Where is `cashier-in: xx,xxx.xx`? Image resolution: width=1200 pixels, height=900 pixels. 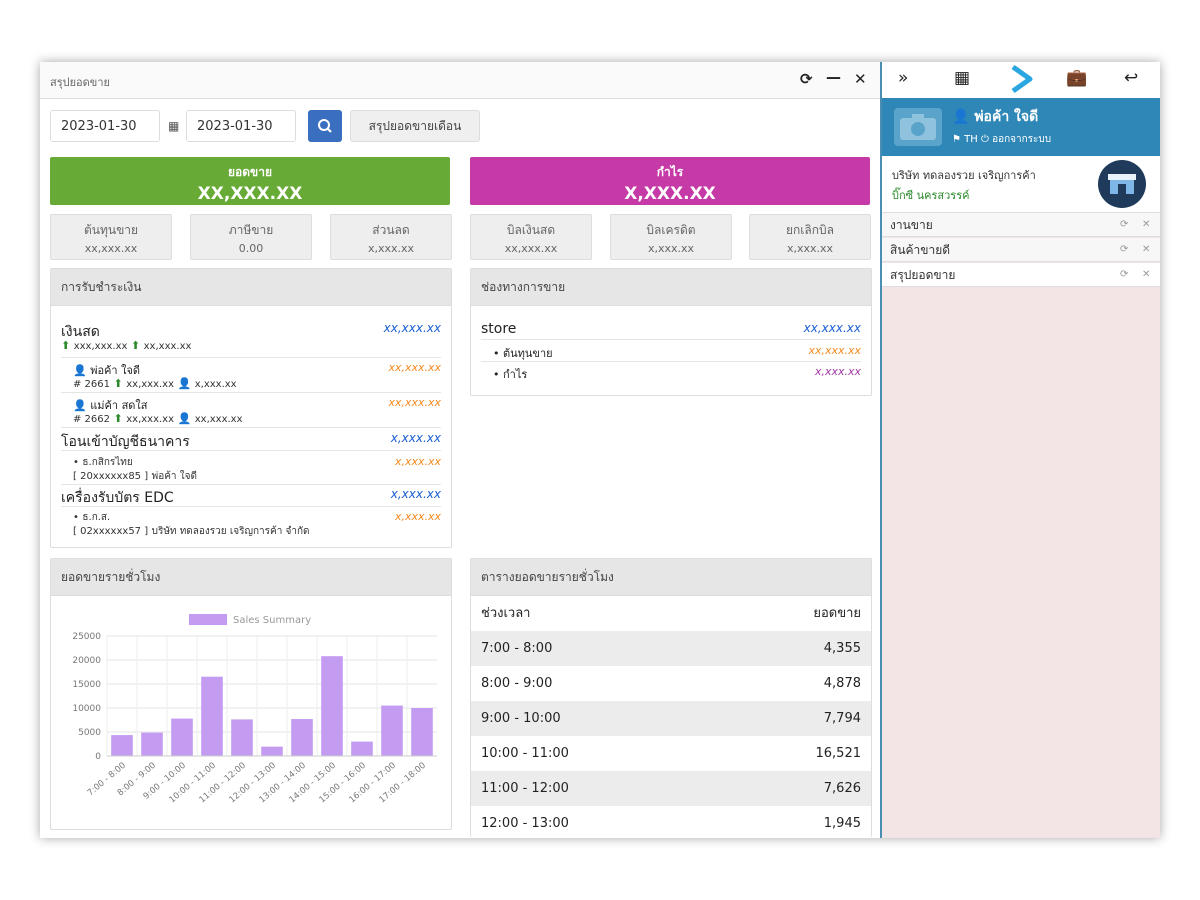
cashier-in: xx,xxx.xx is located at coordinates (150, 419).